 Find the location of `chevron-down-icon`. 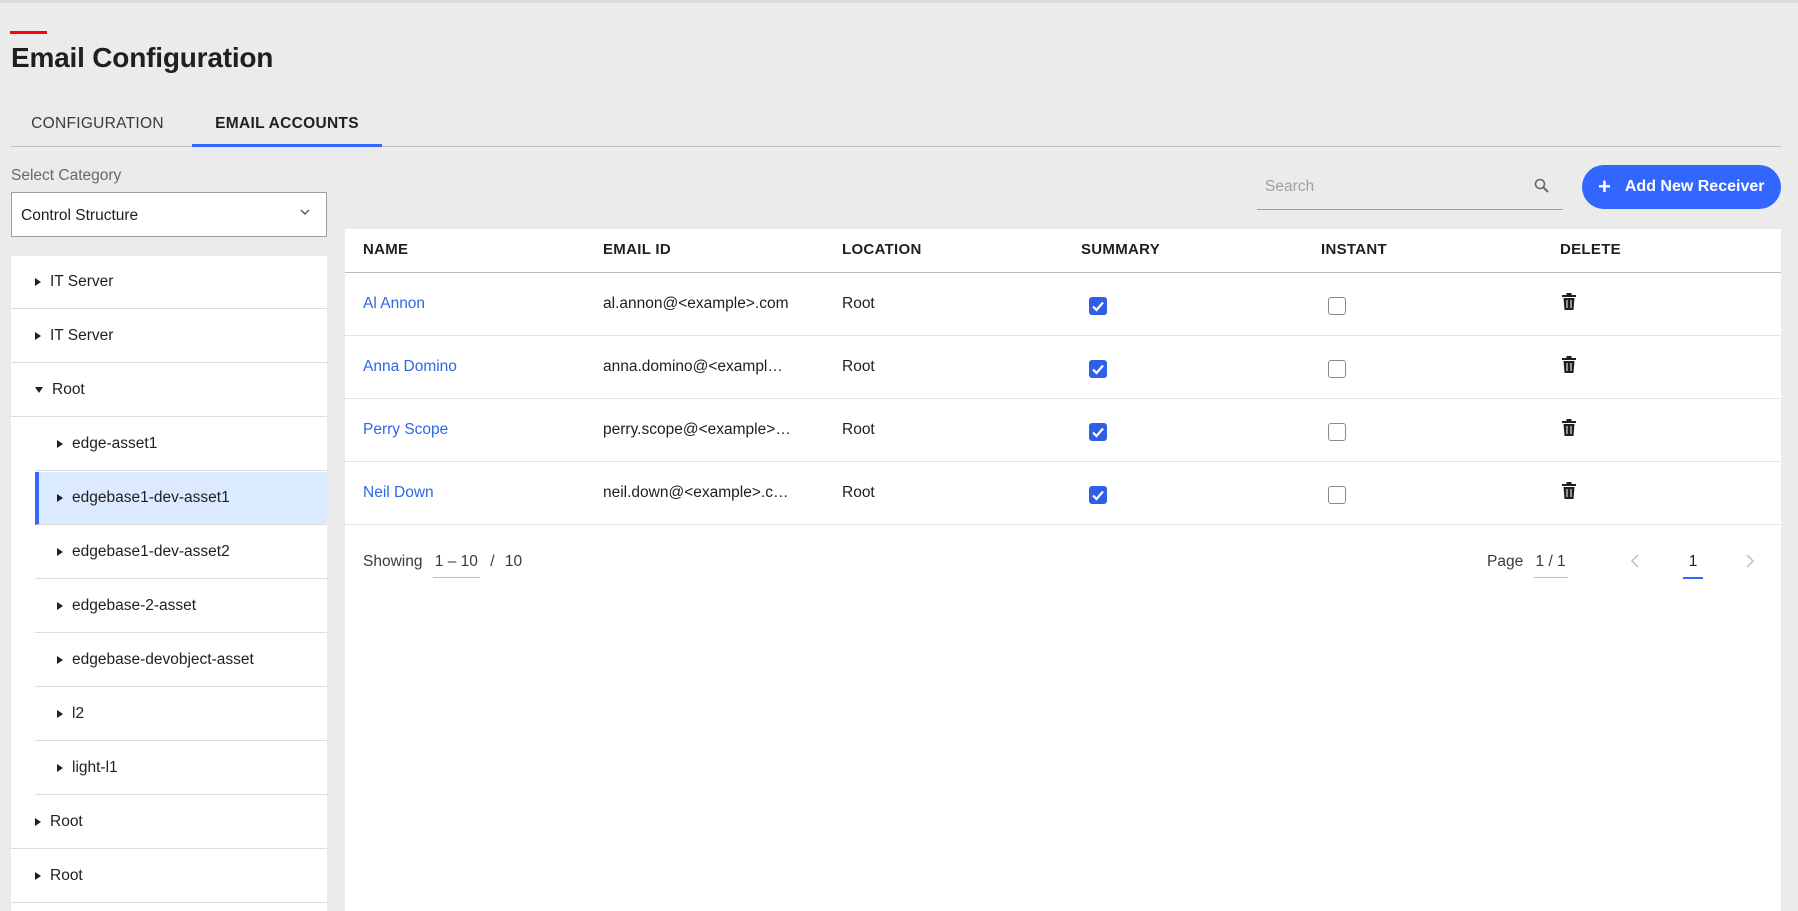

chevron-down-icon is located at coordinates (305, 212).